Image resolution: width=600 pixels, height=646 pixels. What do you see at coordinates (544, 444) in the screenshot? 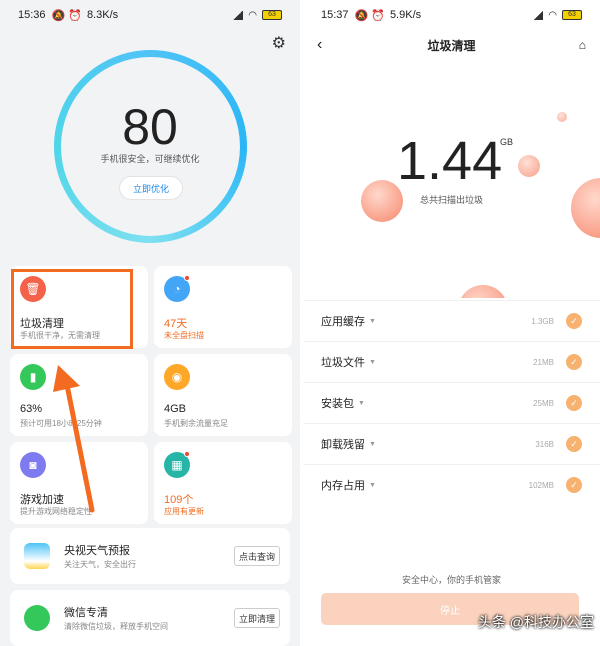
I see `row-size: 316B` at bounding box center [544, 444].